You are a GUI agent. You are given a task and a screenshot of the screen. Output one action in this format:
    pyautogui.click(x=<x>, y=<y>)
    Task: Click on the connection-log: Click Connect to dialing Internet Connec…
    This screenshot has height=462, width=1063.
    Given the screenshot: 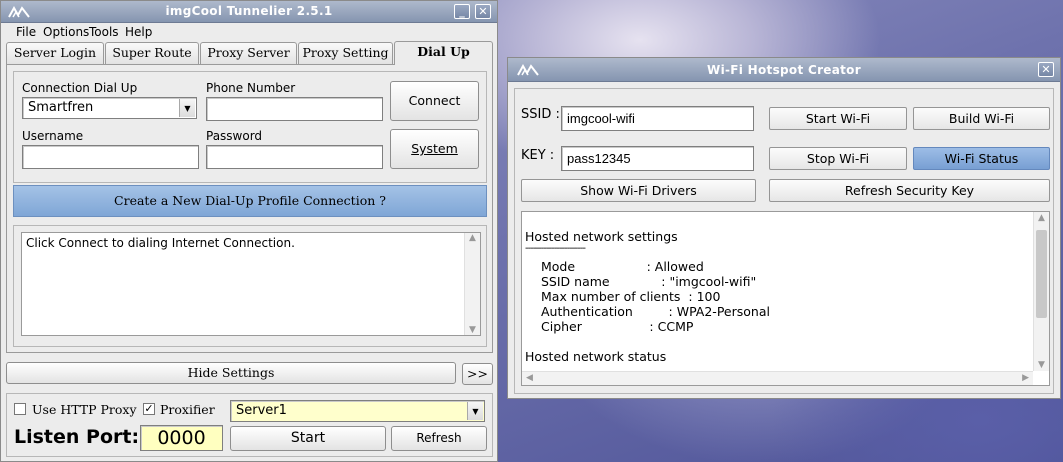 What is the action you would take?
    pyautogui.click(x=251, y=284)
    